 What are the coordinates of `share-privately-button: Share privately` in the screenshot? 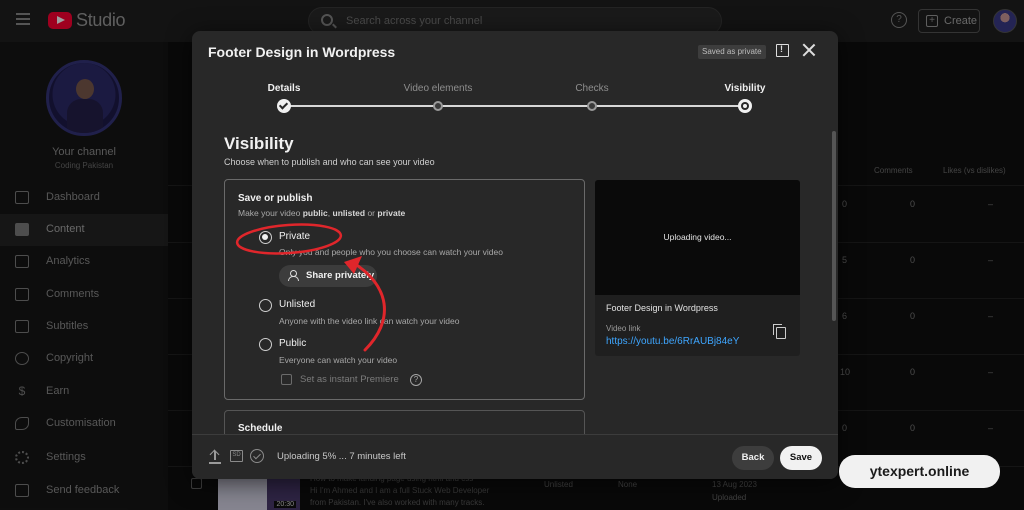 It's located at (328, 276).